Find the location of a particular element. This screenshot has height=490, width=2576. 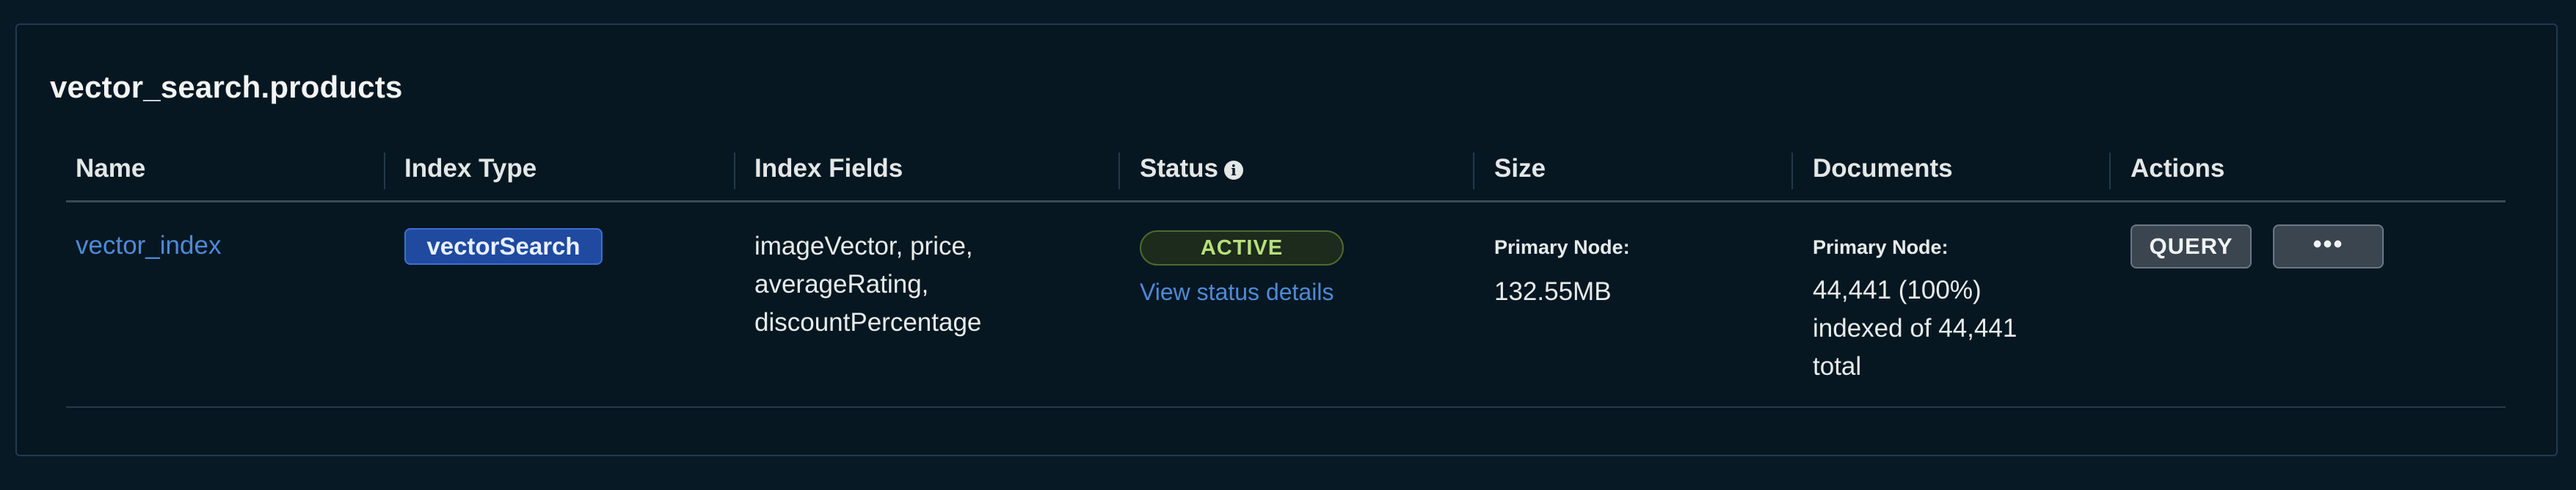

index-fields-line: imageVector, price, is located at coordinates (863, 246).